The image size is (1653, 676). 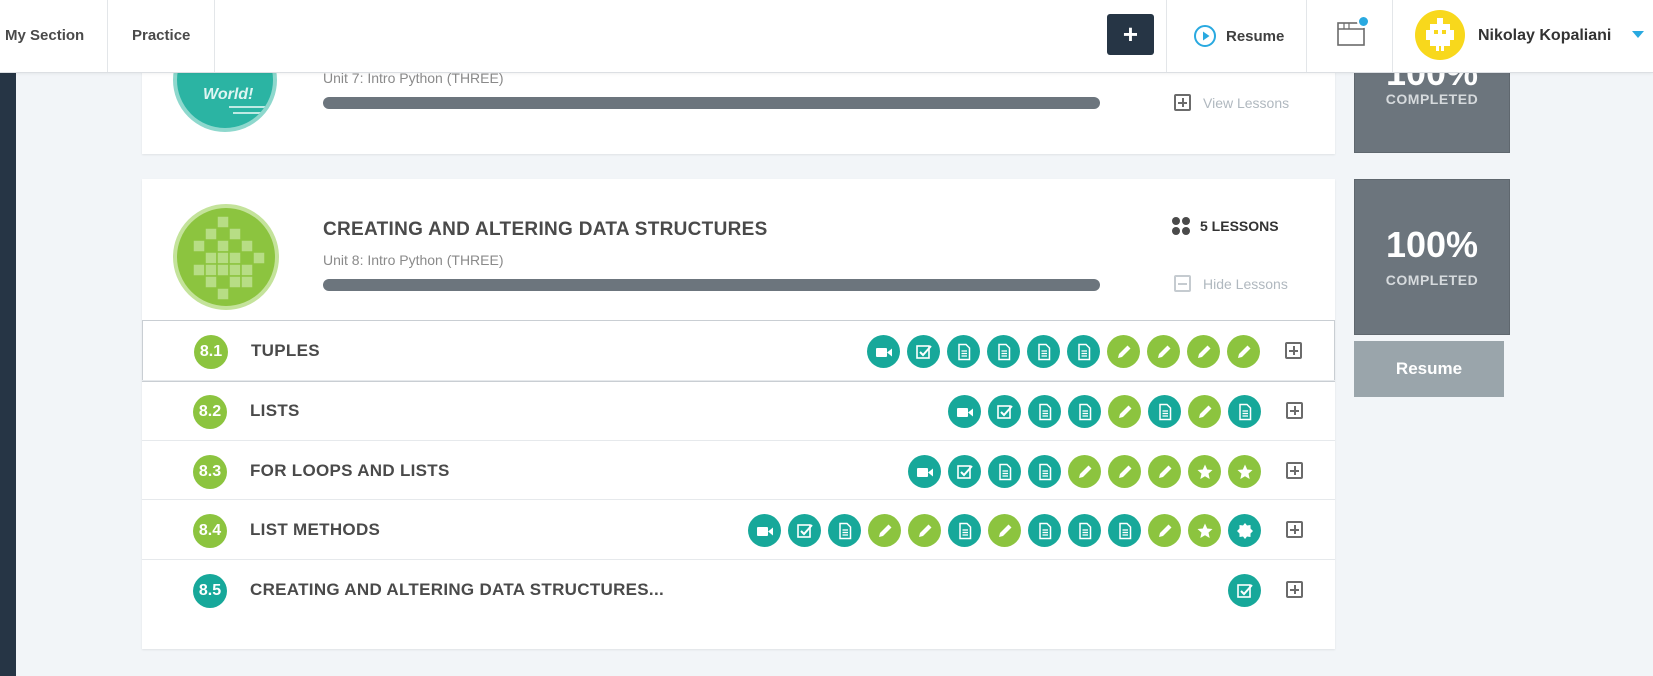 I want to click on view-lessons-label: View Lessons, so click(x=1246, y=102).